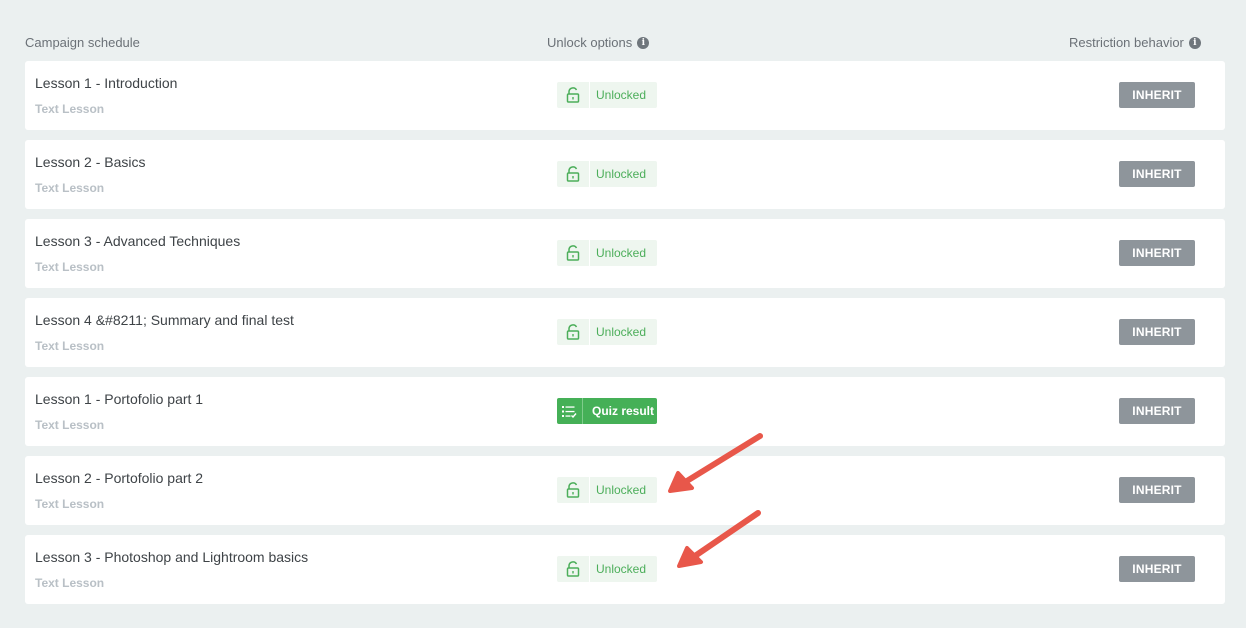 This screenshot has width=1246, height=628. I want to click on lesson-title: Lesson 2 - Portofolio part 2, so click(119, 478).